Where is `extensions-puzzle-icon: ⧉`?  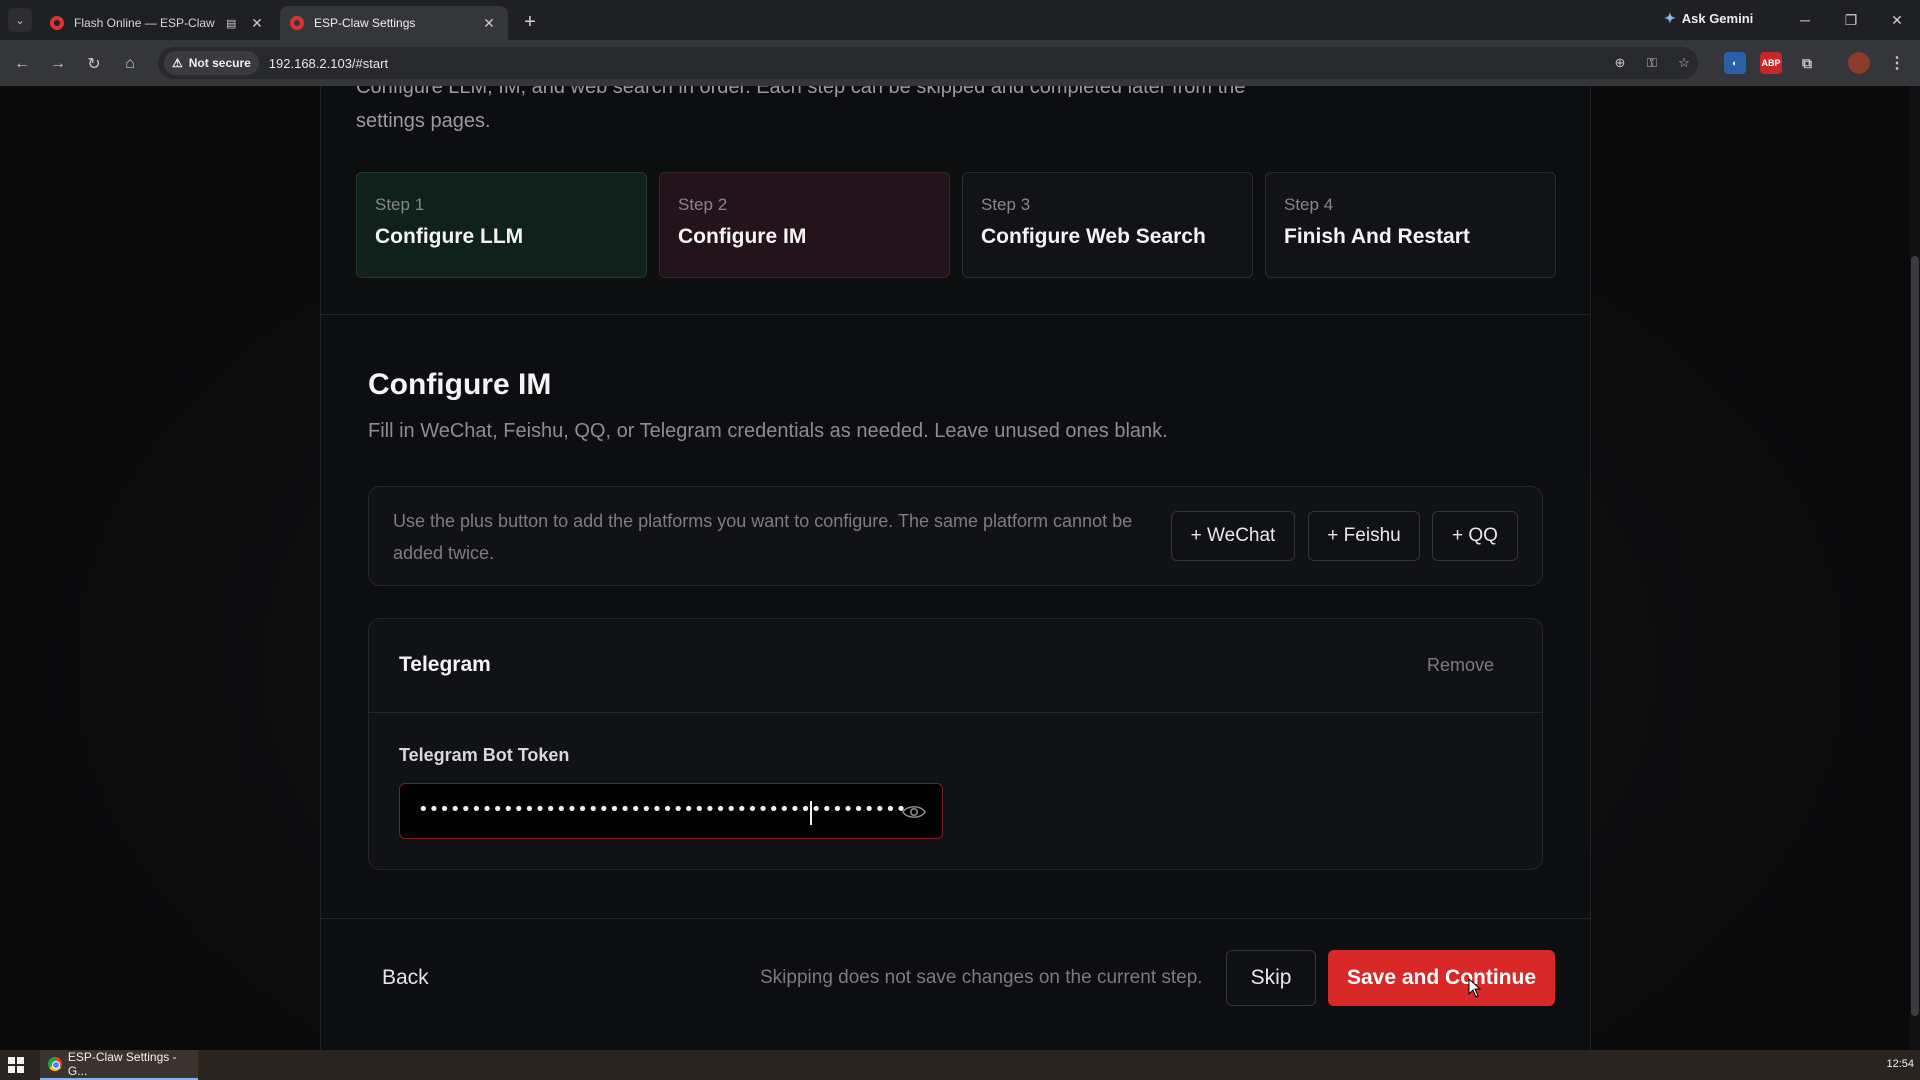 extensions-puzzle-icon: ⧉ is located at coordinates (1807, 63).